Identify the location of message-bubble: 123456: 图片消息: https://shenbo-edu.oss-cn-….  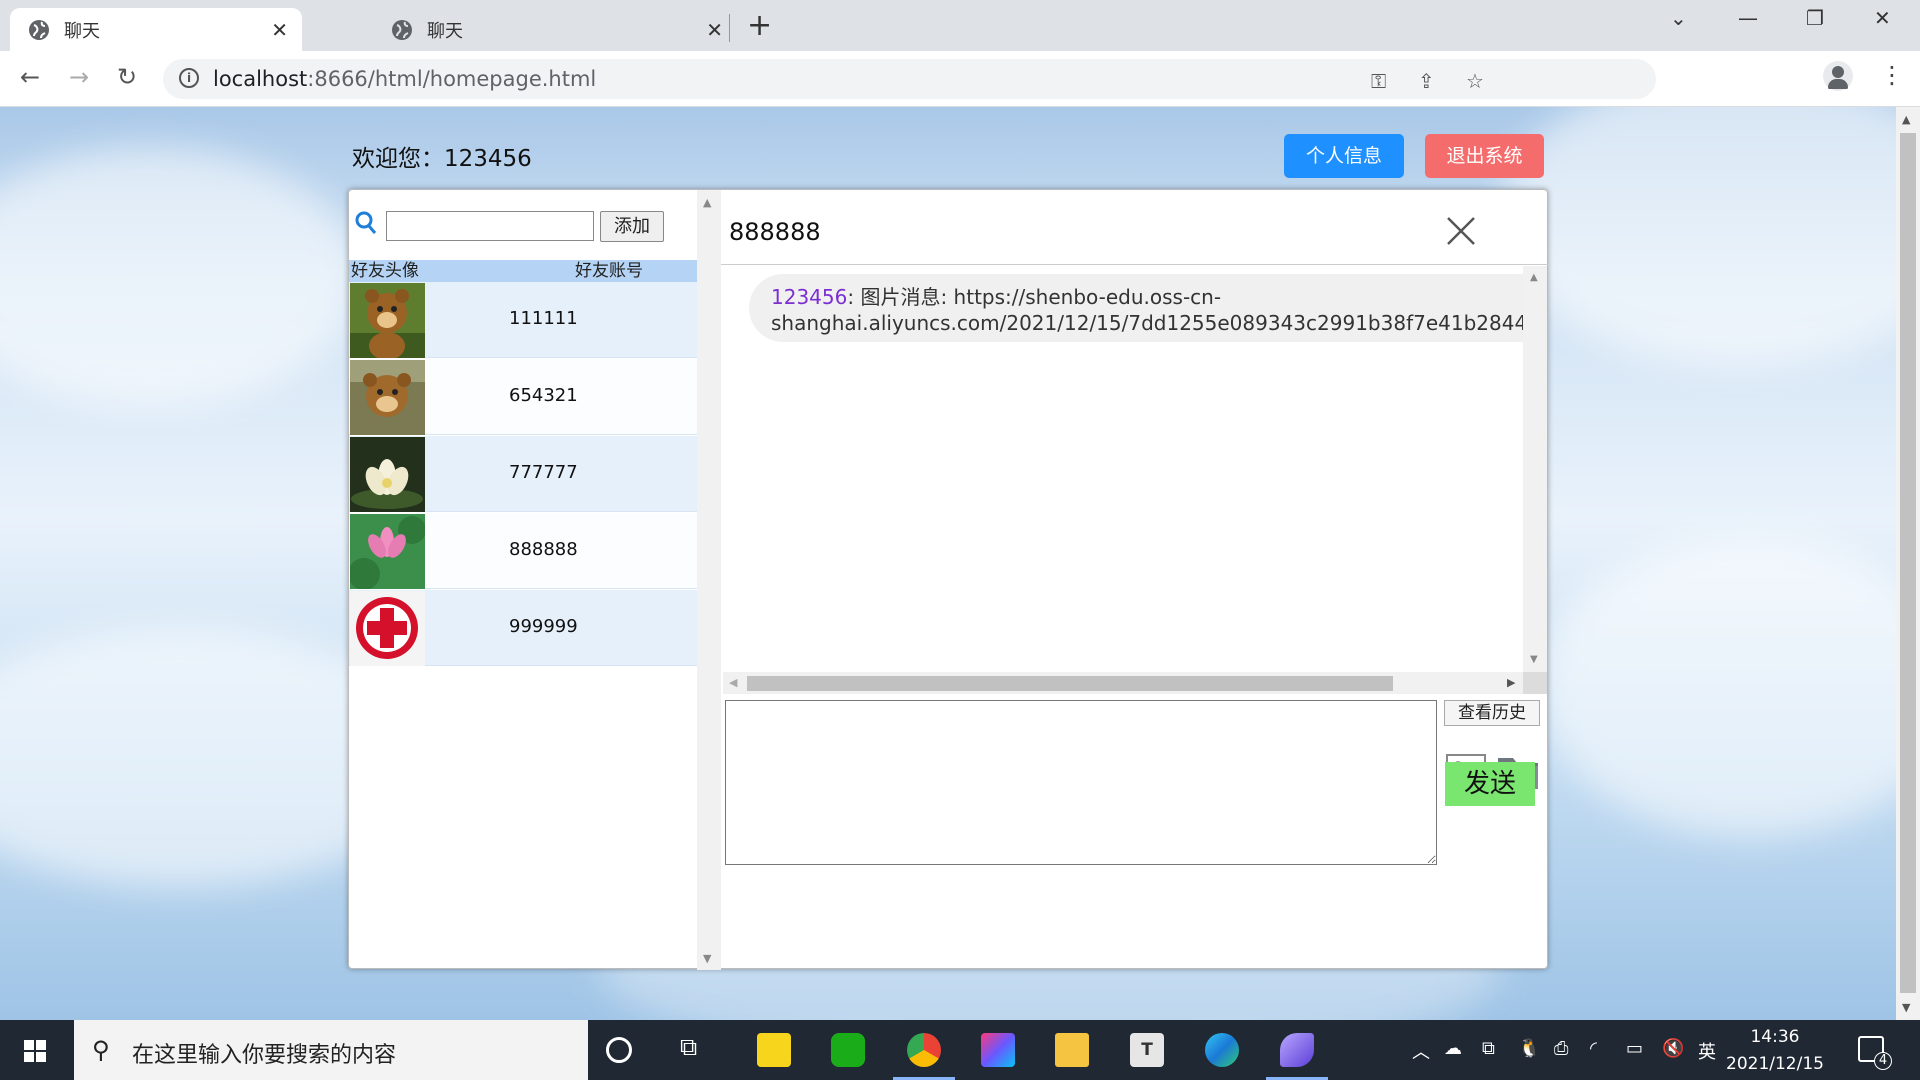
(1136, 308).